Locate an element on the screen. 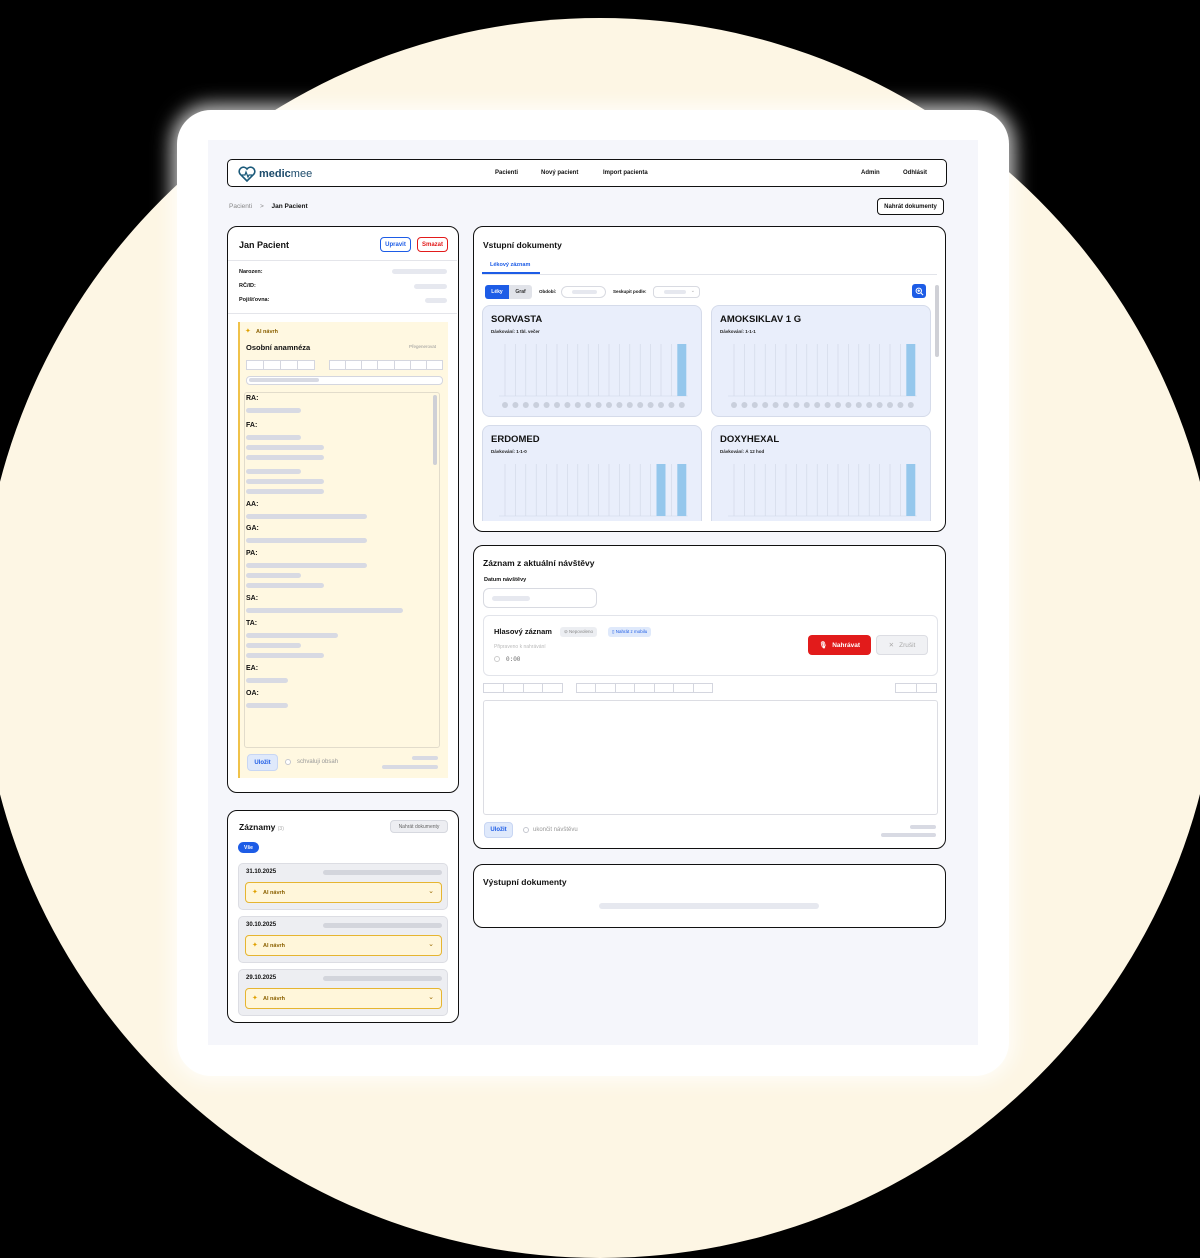  drug-chart-card: SORVASTA Dávkování: 1 tbl. večer is located at coordinates (592, 361).